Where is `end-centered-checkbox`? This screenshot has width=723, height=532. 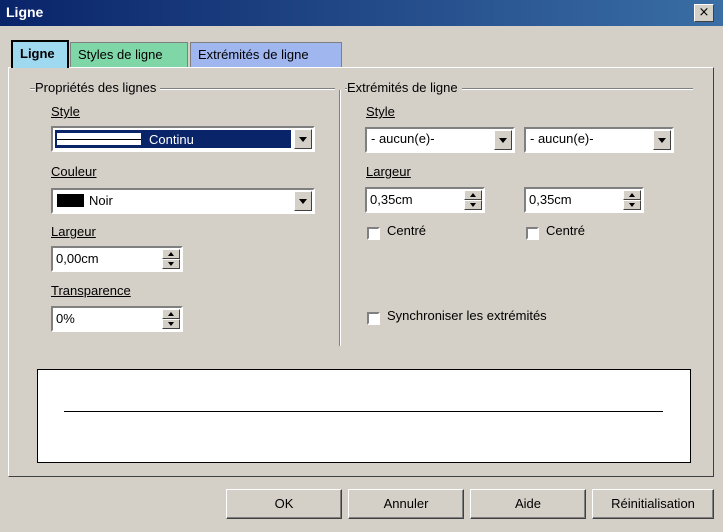 end-centered-checkbox is located at coordinates (532, 233).